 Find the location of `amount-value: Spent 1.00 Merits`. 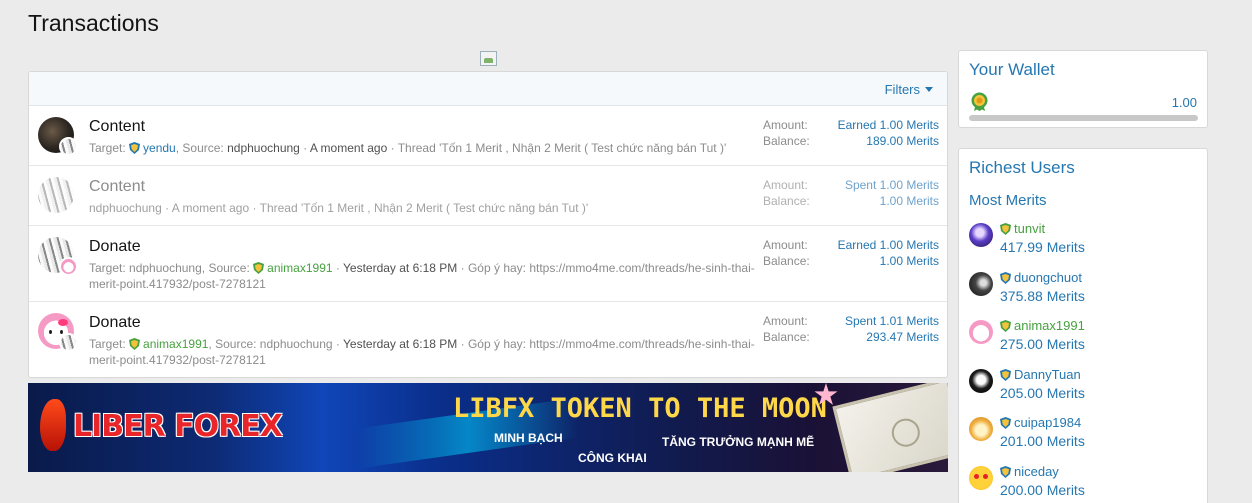

amount-value: Spent 1.00 Merits is located at coordinates (891, 185).